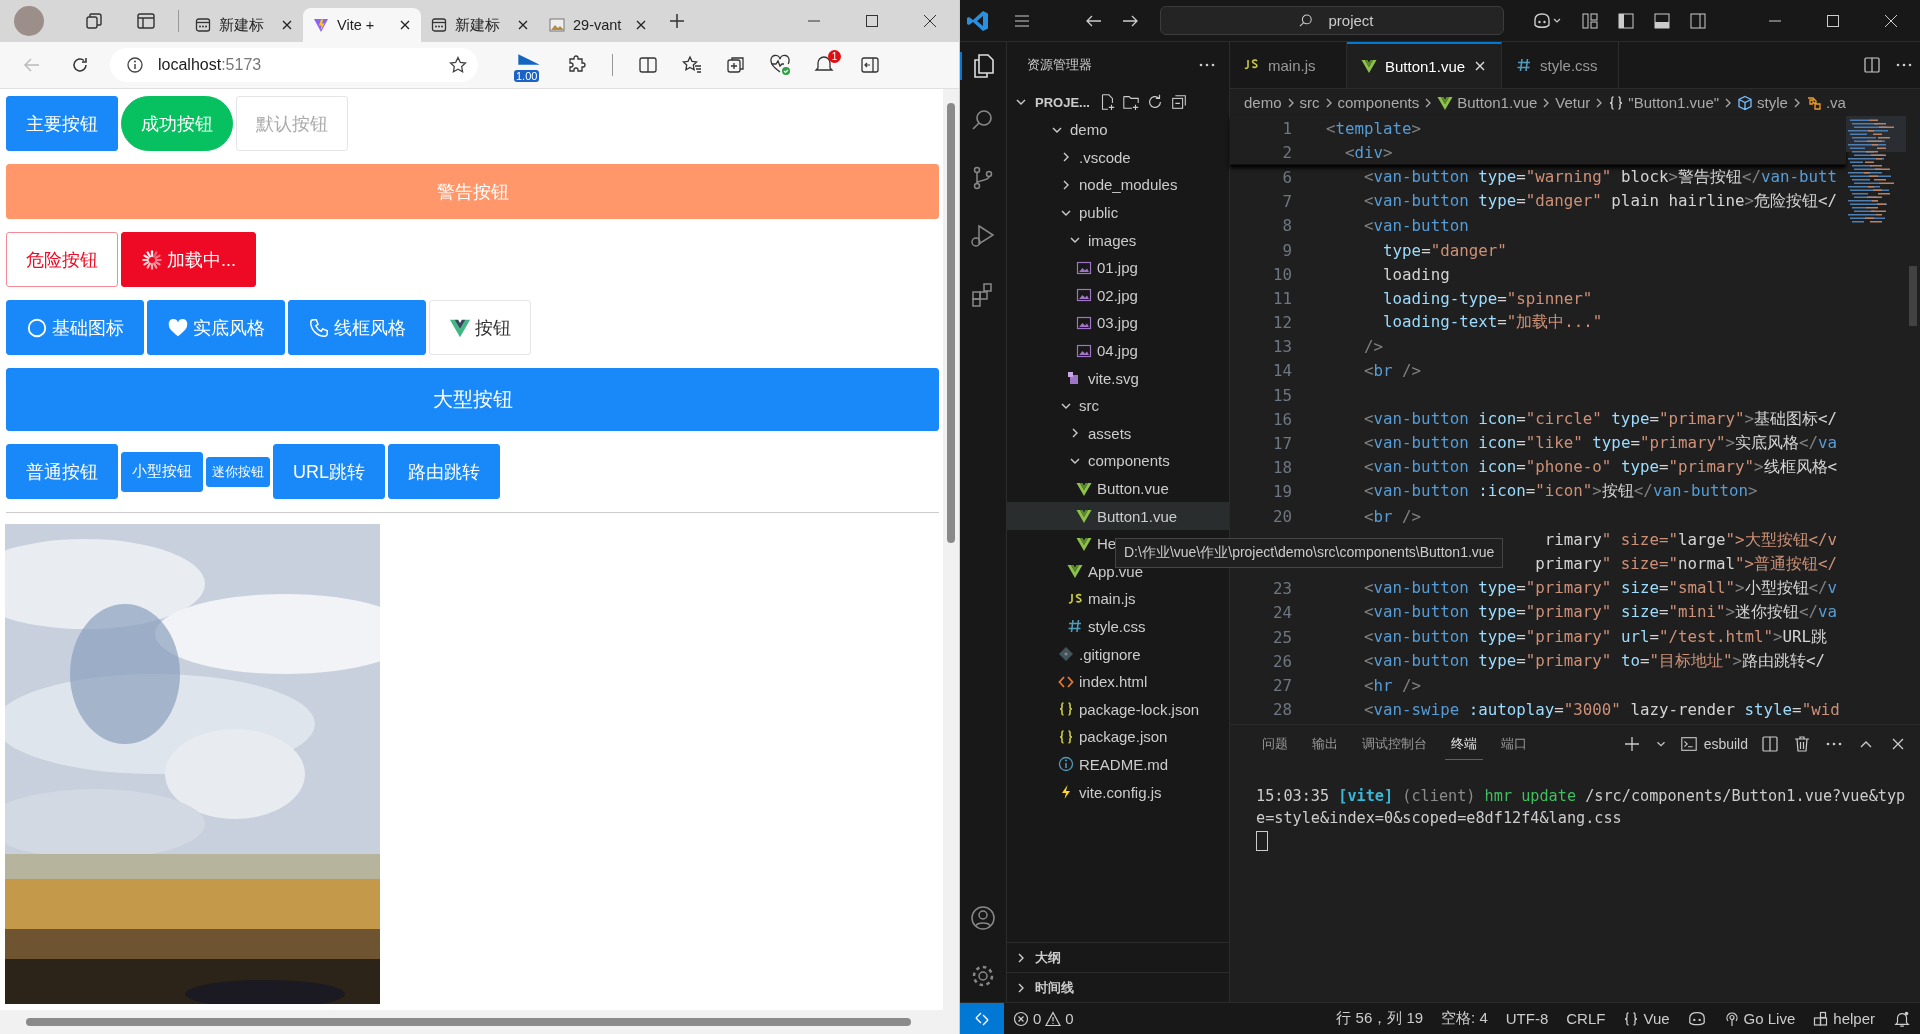 Image resolution: width=1920 pixels, height=1034 pixels. I want to click on code-line: <van-button type="primary" size="small">小型按钮</v, so click(1600, 589).